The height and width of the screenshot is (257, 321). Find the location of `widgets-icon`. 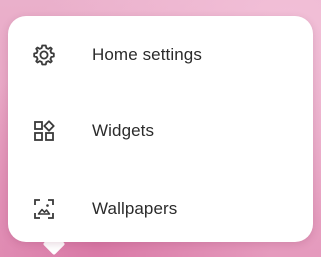

widgets-icon is located at coordinates (44, 131).